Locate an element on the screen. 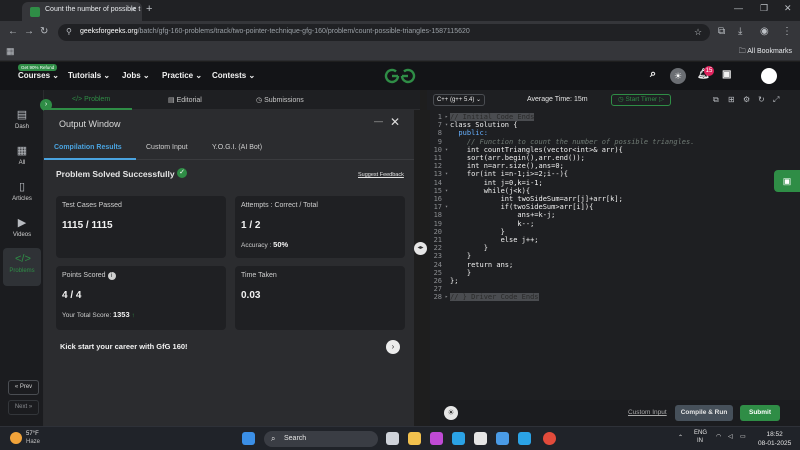  restore-window-icon: ❐ is located at coordinates (764, 8).